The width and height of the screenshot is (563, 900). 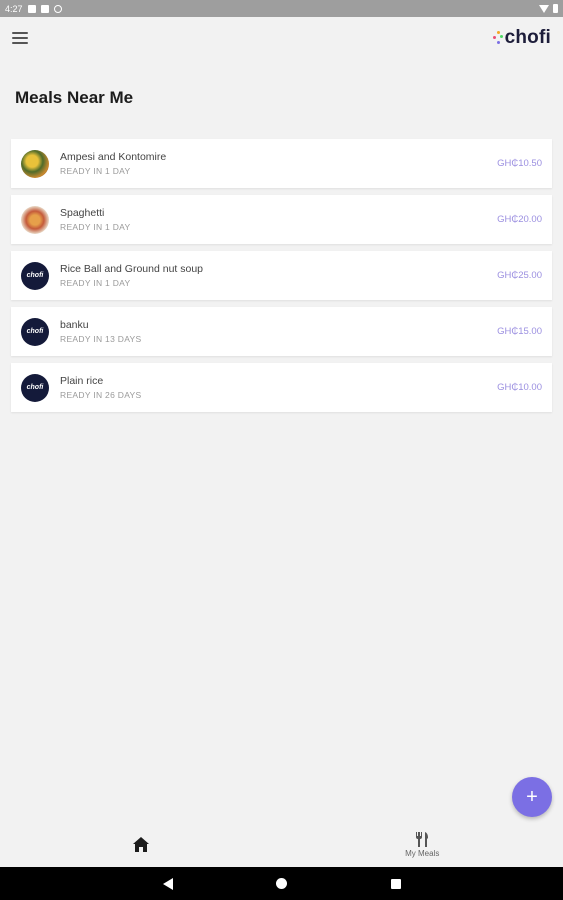 What do you see at coordinates (74, 325) in the screenshot?
I see `meal-name: banku` at bounding box center [74, 325].